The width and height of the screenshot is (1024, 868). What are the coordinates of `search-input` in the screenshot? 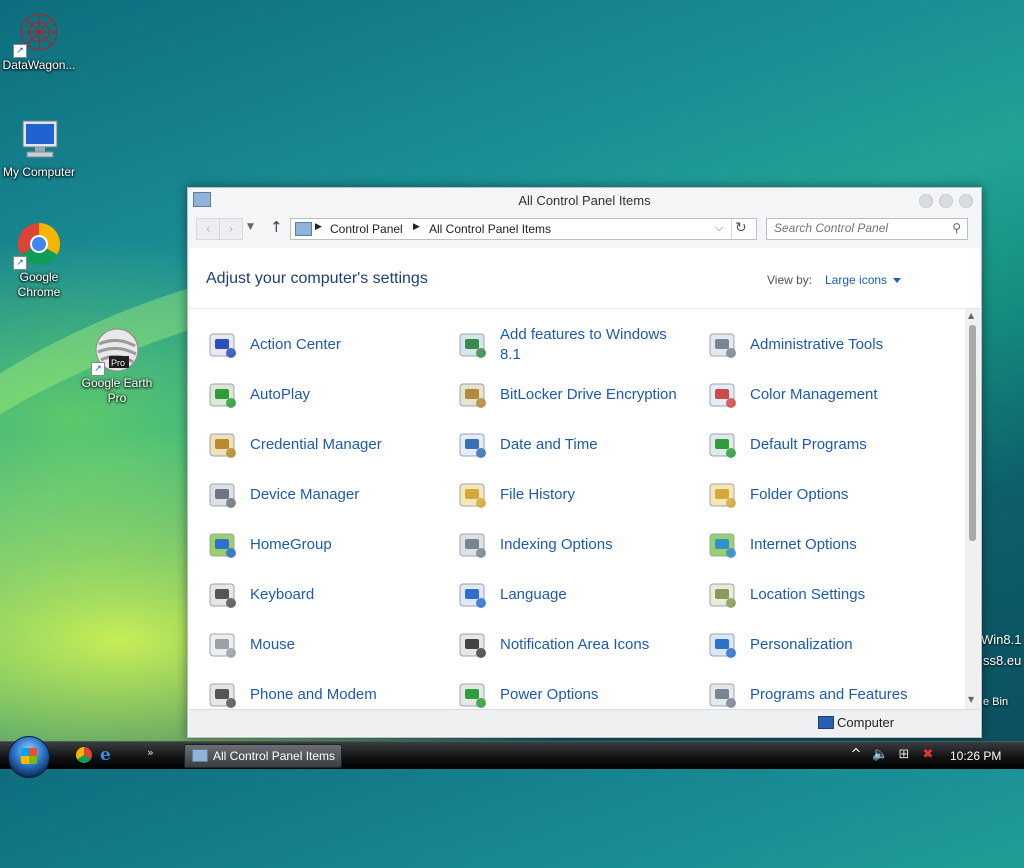 It's located at (855, 228).